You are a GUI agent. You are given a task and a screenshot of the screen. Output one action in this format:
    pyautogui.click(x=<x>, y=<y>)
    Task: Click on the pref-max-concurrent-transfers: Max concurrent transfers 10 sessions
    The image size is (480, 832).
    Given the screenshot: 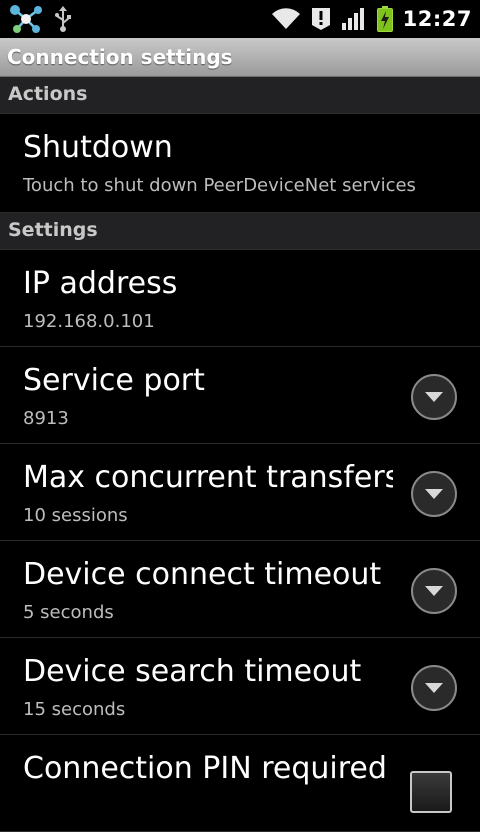 What is the action you would take?
    pyautogui.click(x=240, y=492)
    